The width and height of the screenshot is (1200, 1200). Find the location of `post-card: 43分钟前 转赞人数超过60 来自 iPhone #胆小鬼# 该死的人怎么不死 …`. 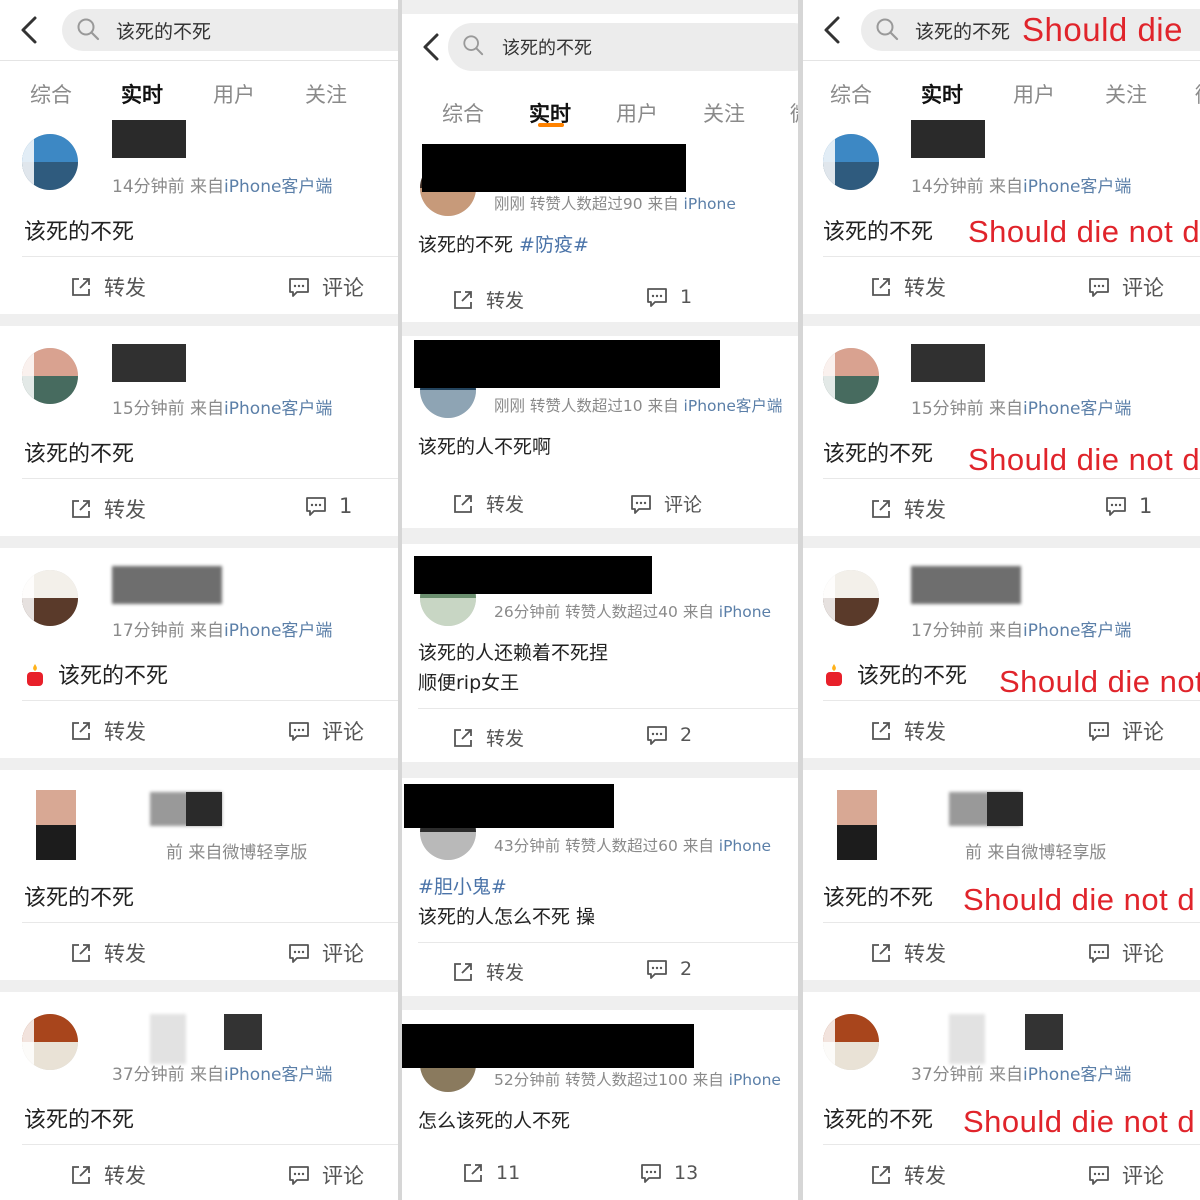

post-card: 43分钟前 转赞人数超过60 来自 iPhone #胆小鬼# 该死的人怎么不死 … is located at coordinates (600, 887).